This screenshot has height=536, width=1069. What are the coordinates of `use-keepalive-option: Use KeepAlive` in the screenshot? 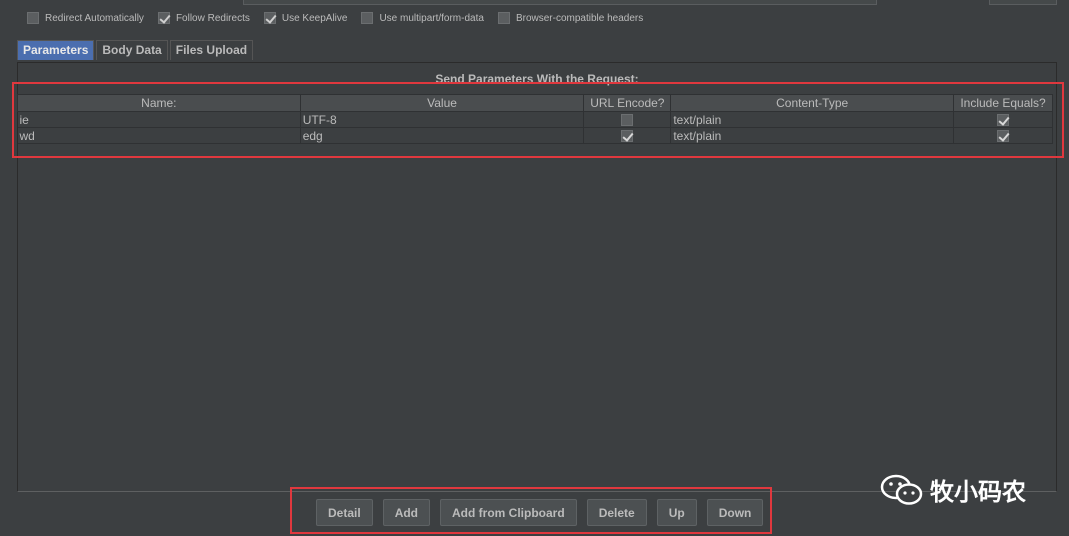 It's located at (305, 18).